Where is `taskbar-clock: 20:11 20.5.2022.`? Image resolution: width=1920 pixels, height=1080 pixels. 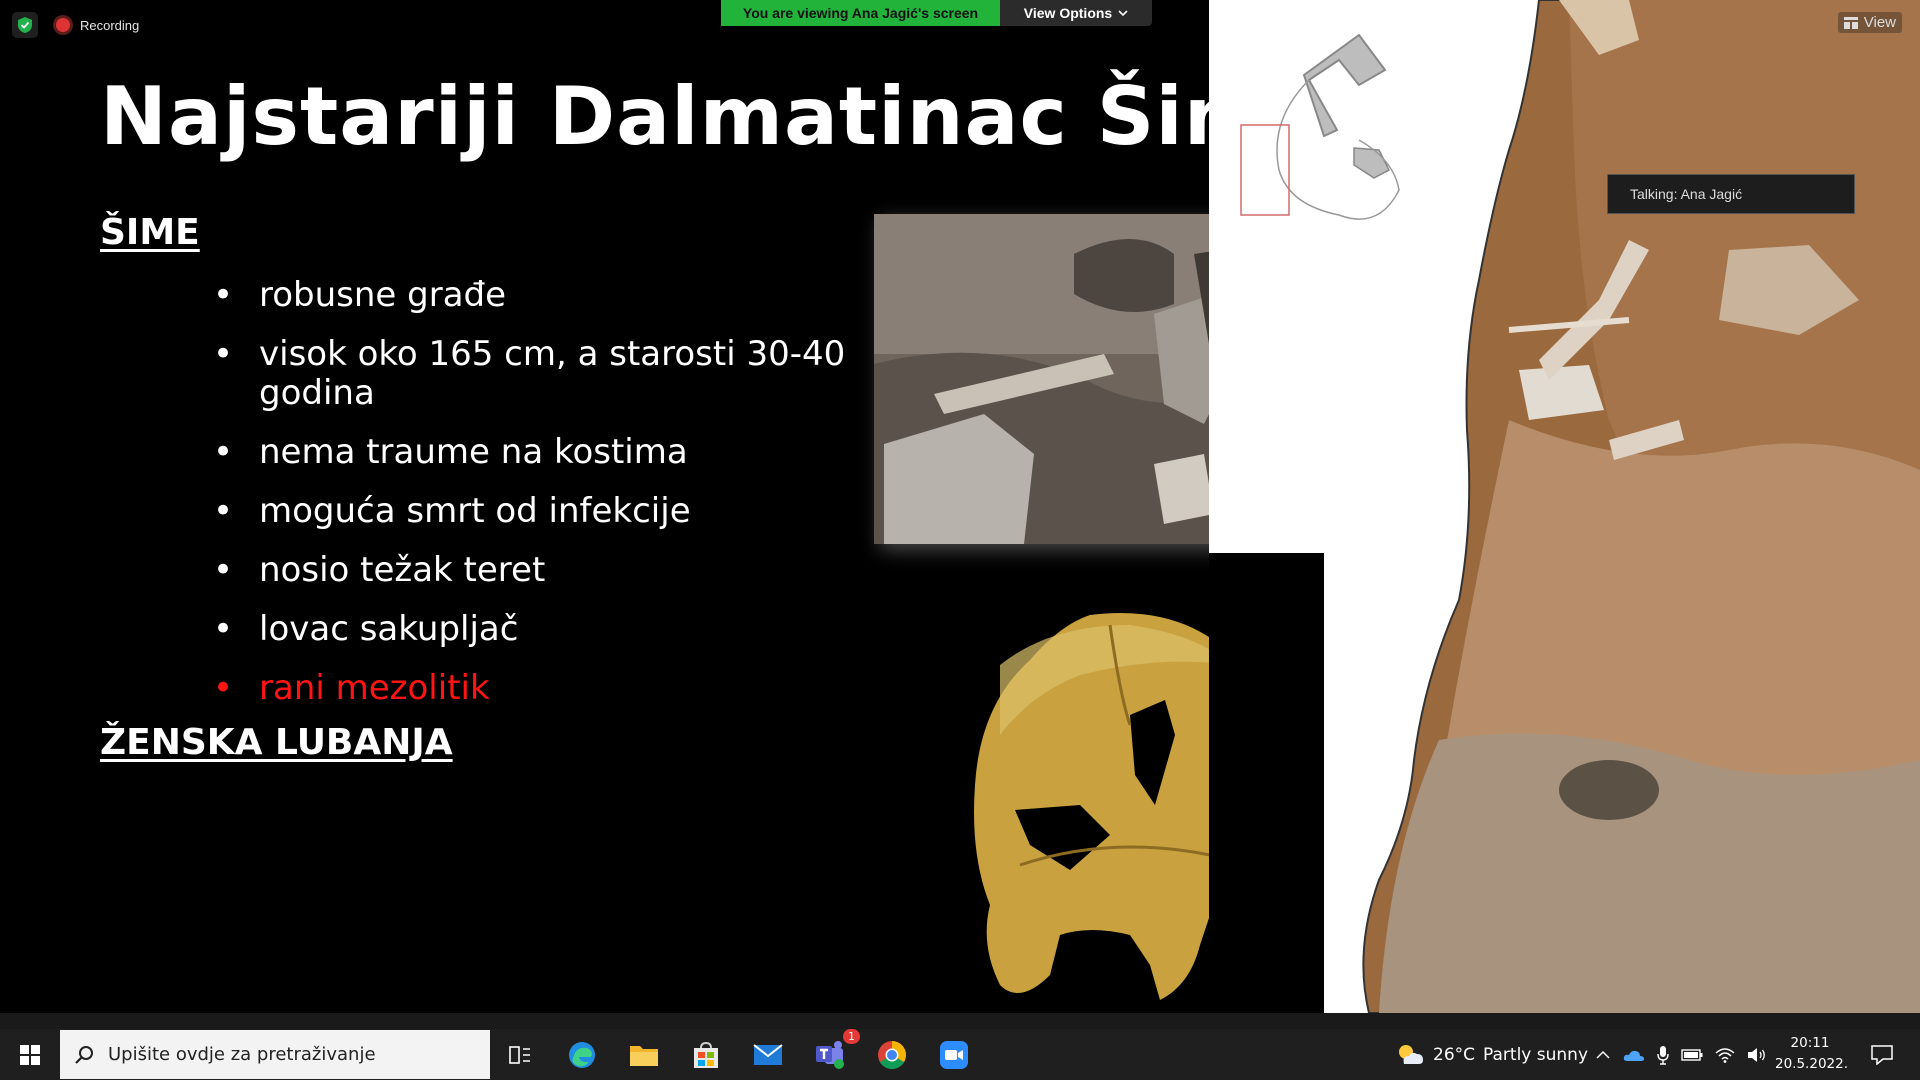 taskbar-clock: 20:11 20.5.2022. is located at coordinates (1811, 1054).